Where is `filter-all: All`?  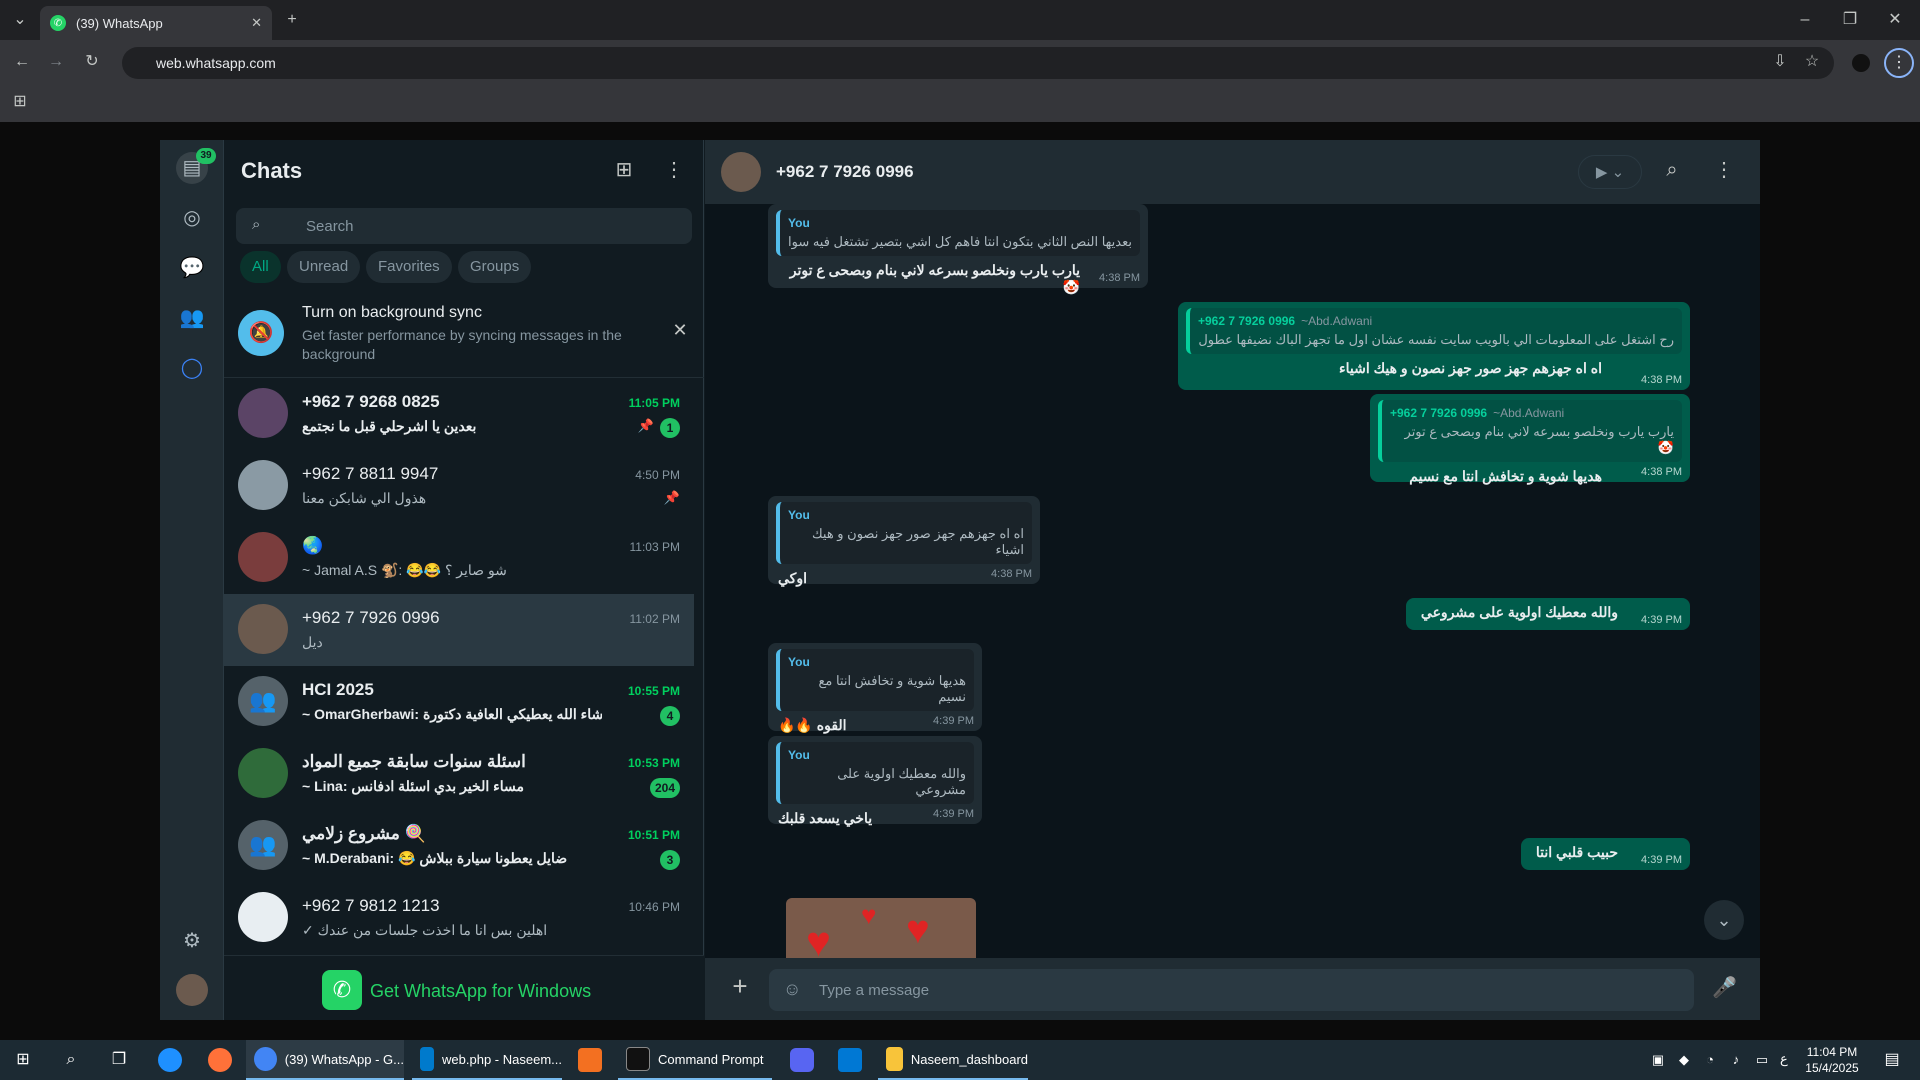
filter-all: All is located at coordinates (260, 267).